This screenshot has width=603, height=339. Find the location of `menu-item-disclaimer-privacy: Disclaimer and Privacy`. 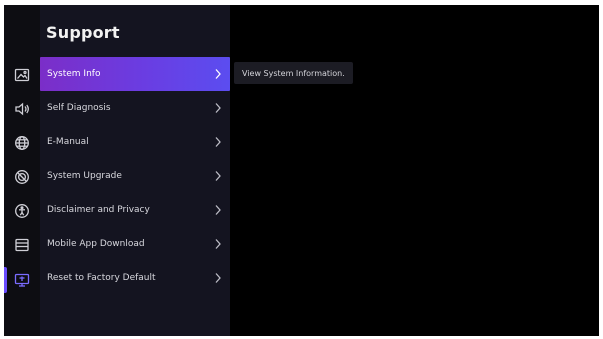

menu-item-disclaimer-privacy: Disclaimer and Privacy is located at coordinates (135, 210).